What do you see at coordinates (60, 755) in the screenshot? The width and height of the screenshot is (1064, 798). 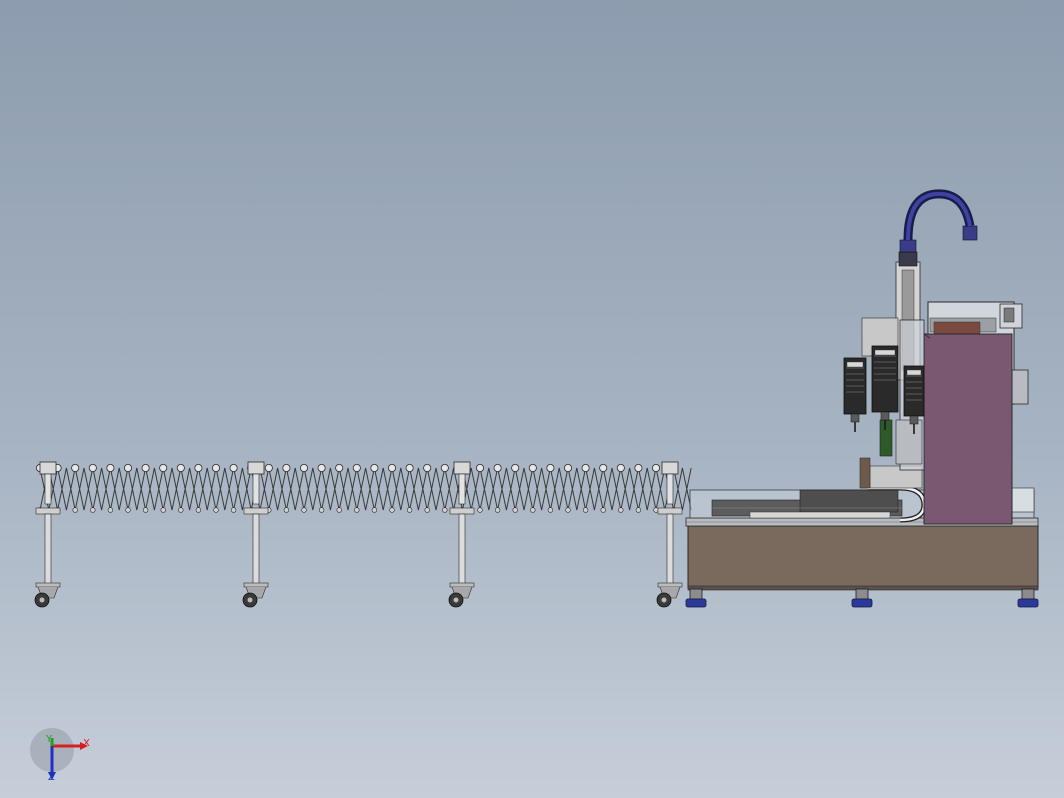 I see `view-orientation-triad: X Y Z` at bounding box center [60, 755].